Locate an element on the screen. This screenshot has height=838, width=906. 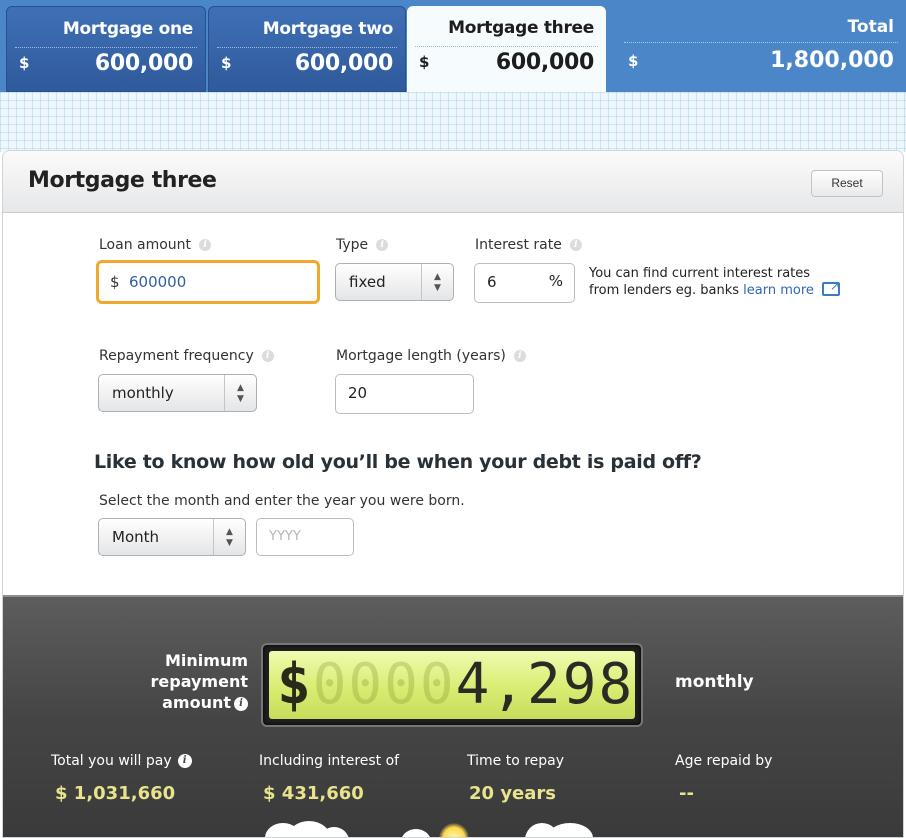
total-amount: 1,800,000 is located at coordinates (832, 60).